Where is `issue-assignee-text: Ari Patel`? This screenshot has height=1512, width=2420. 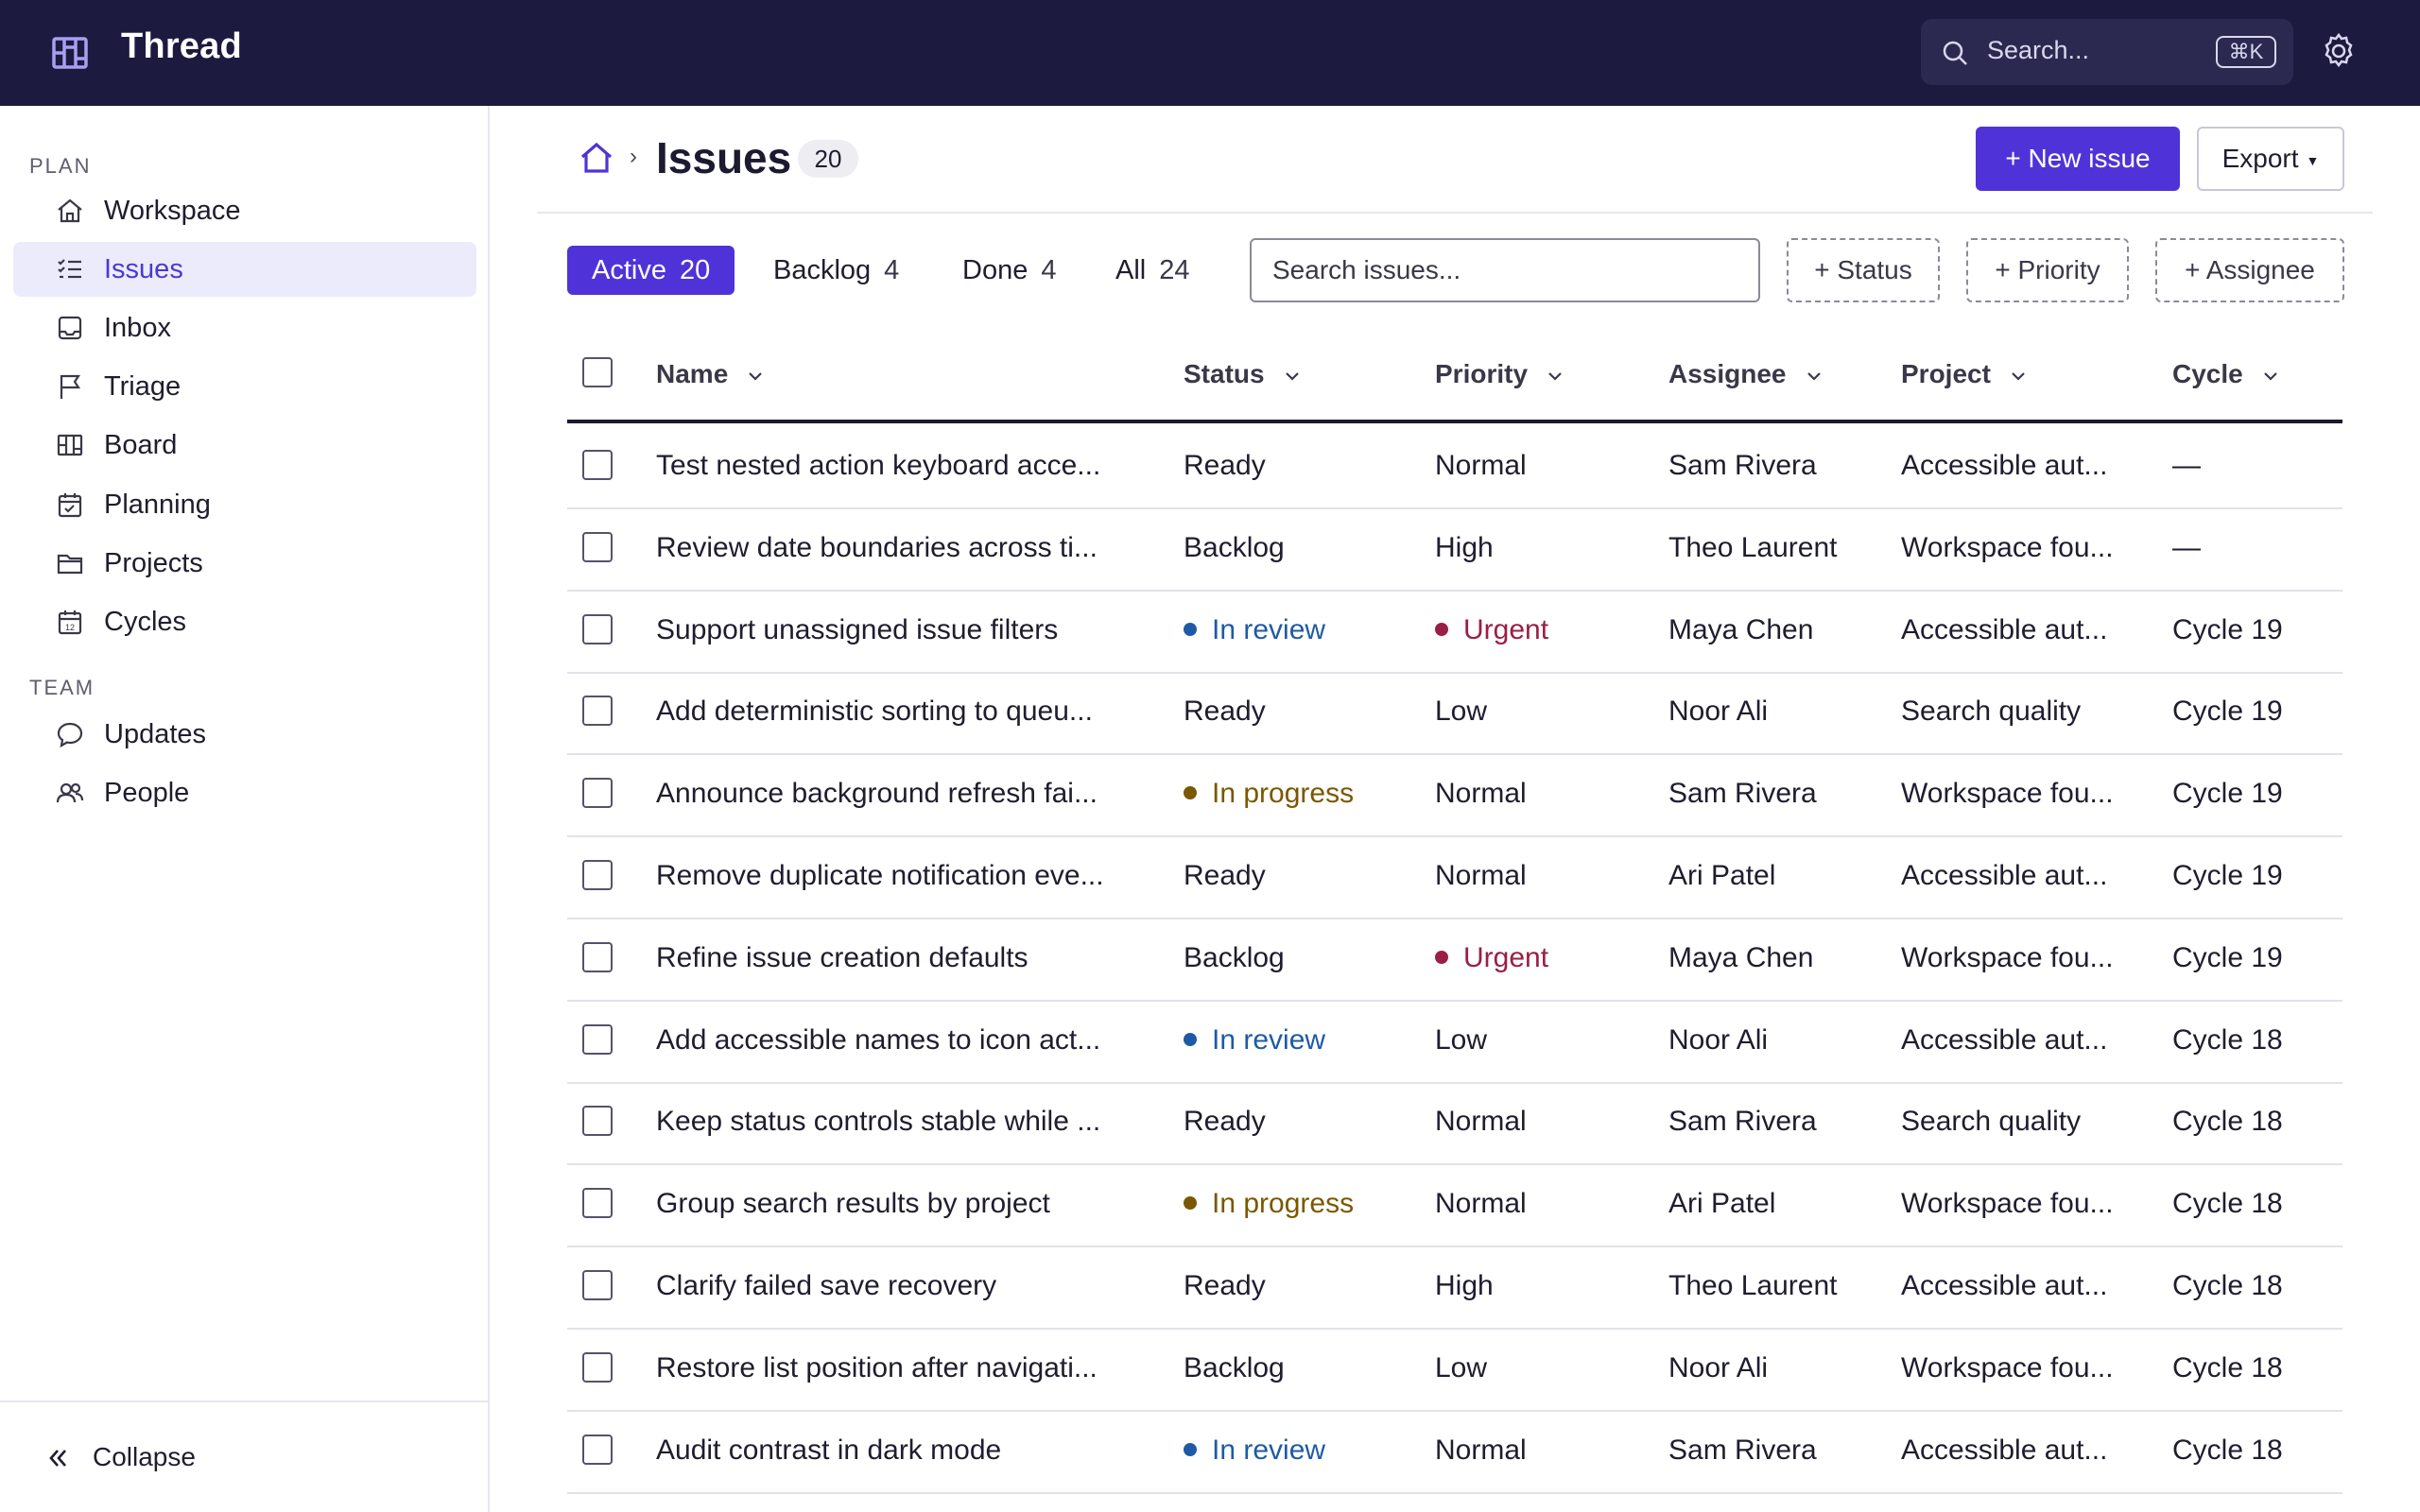
issue-assignee-text: Ari Patel is located at coordinates (1722, 875).